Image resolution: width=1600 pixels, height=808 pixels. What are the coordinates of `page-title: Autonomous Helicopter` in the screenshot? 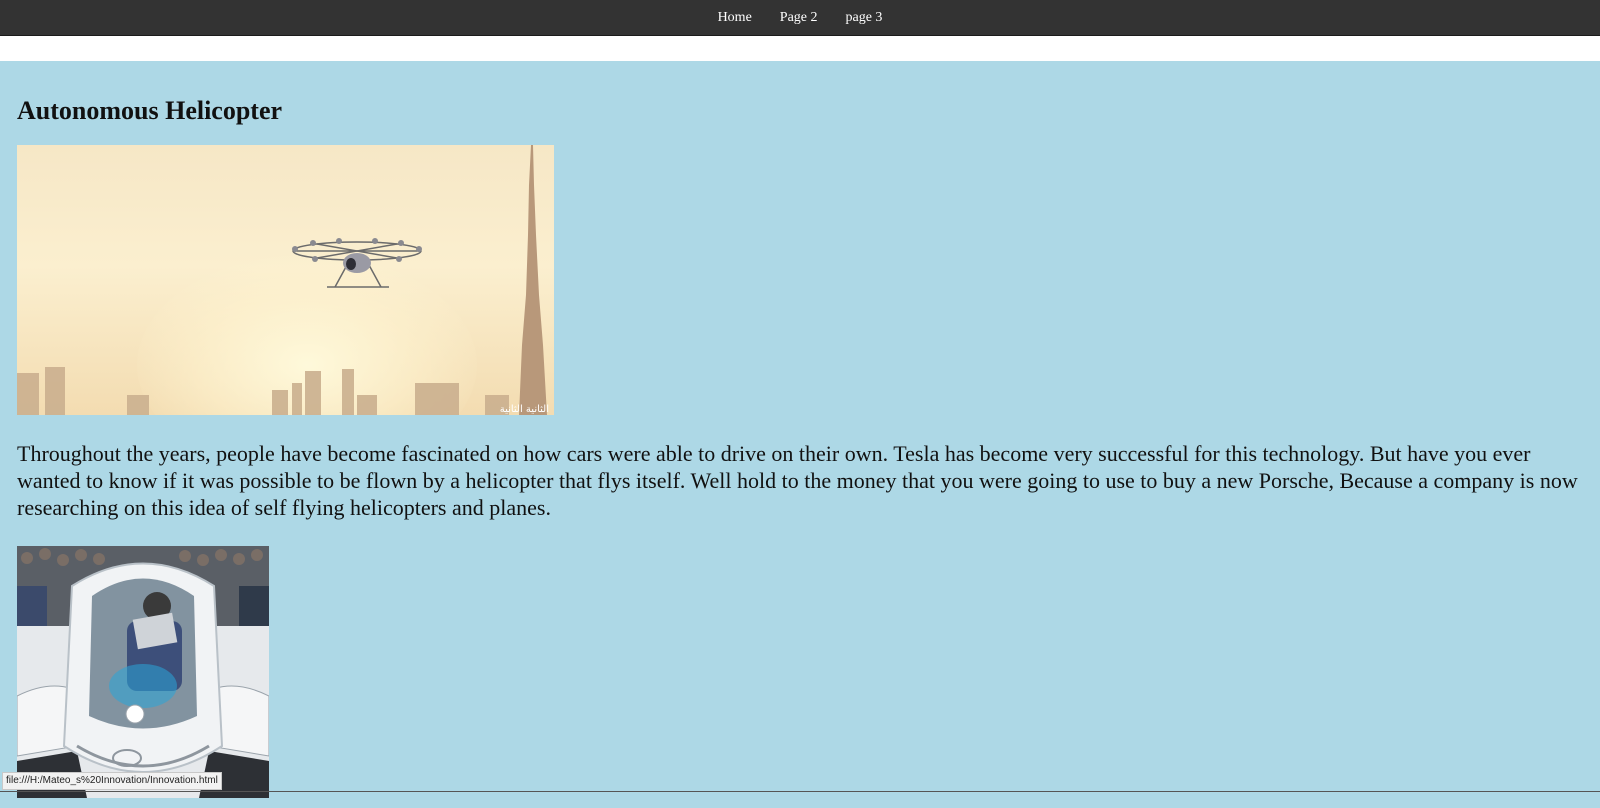 It's located at (150, 110).